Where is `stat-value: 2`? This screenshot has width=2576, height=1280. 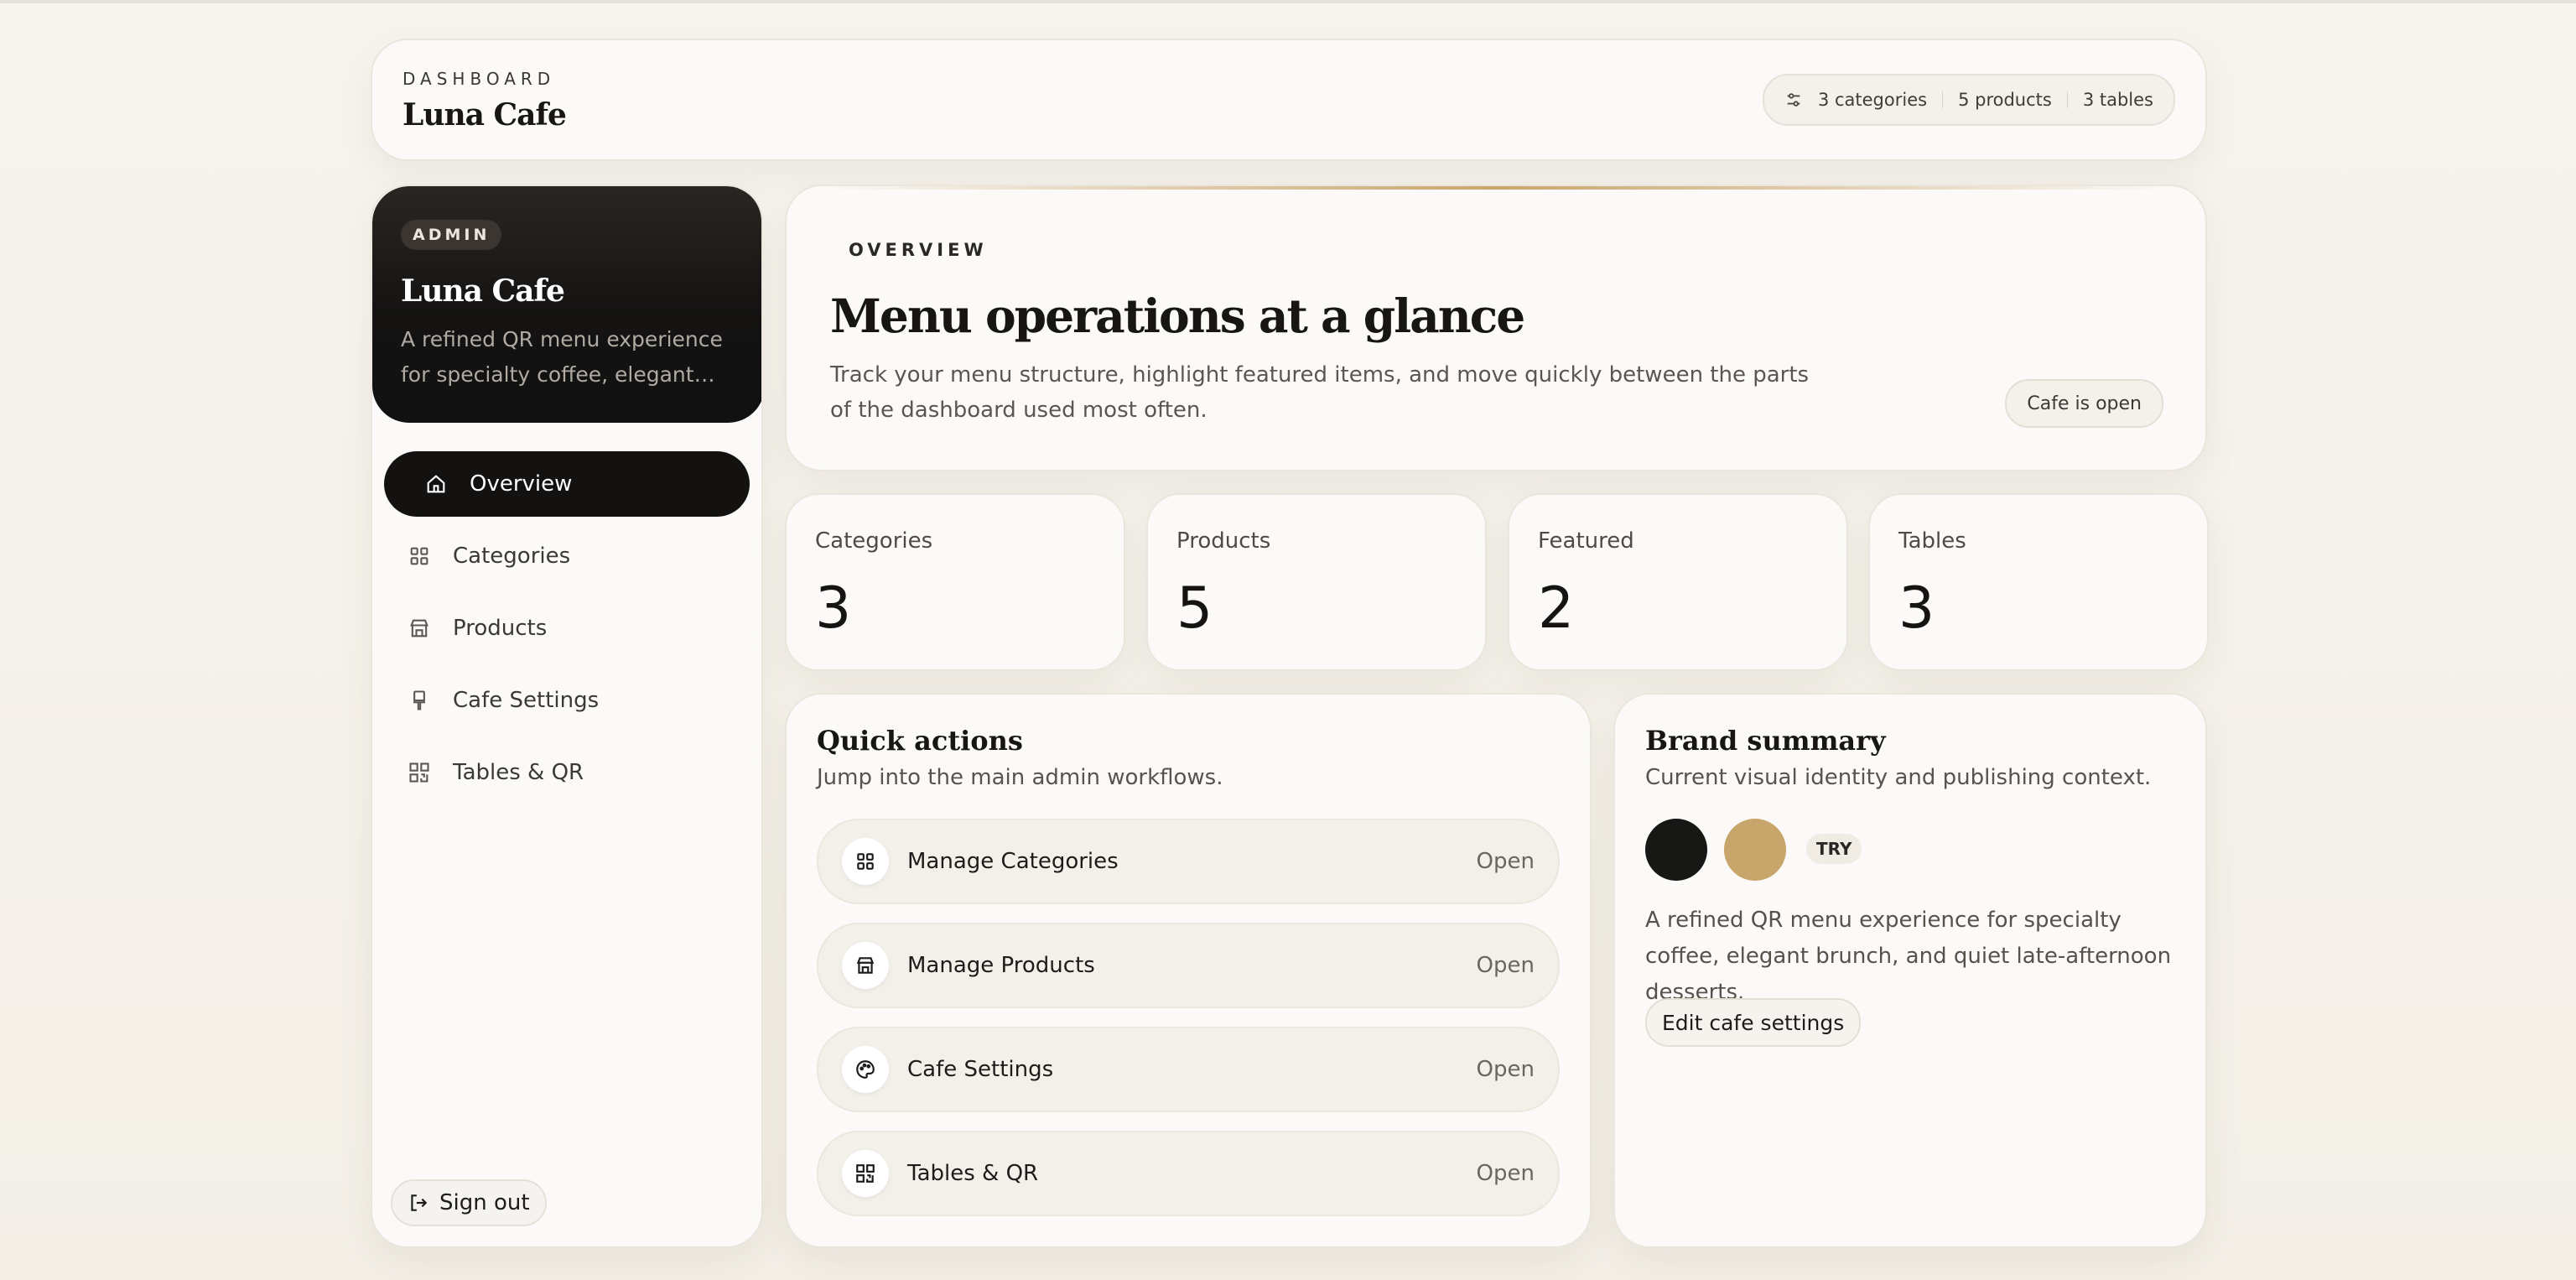 stat-value: 2 is located at coordinates (1556, 608).